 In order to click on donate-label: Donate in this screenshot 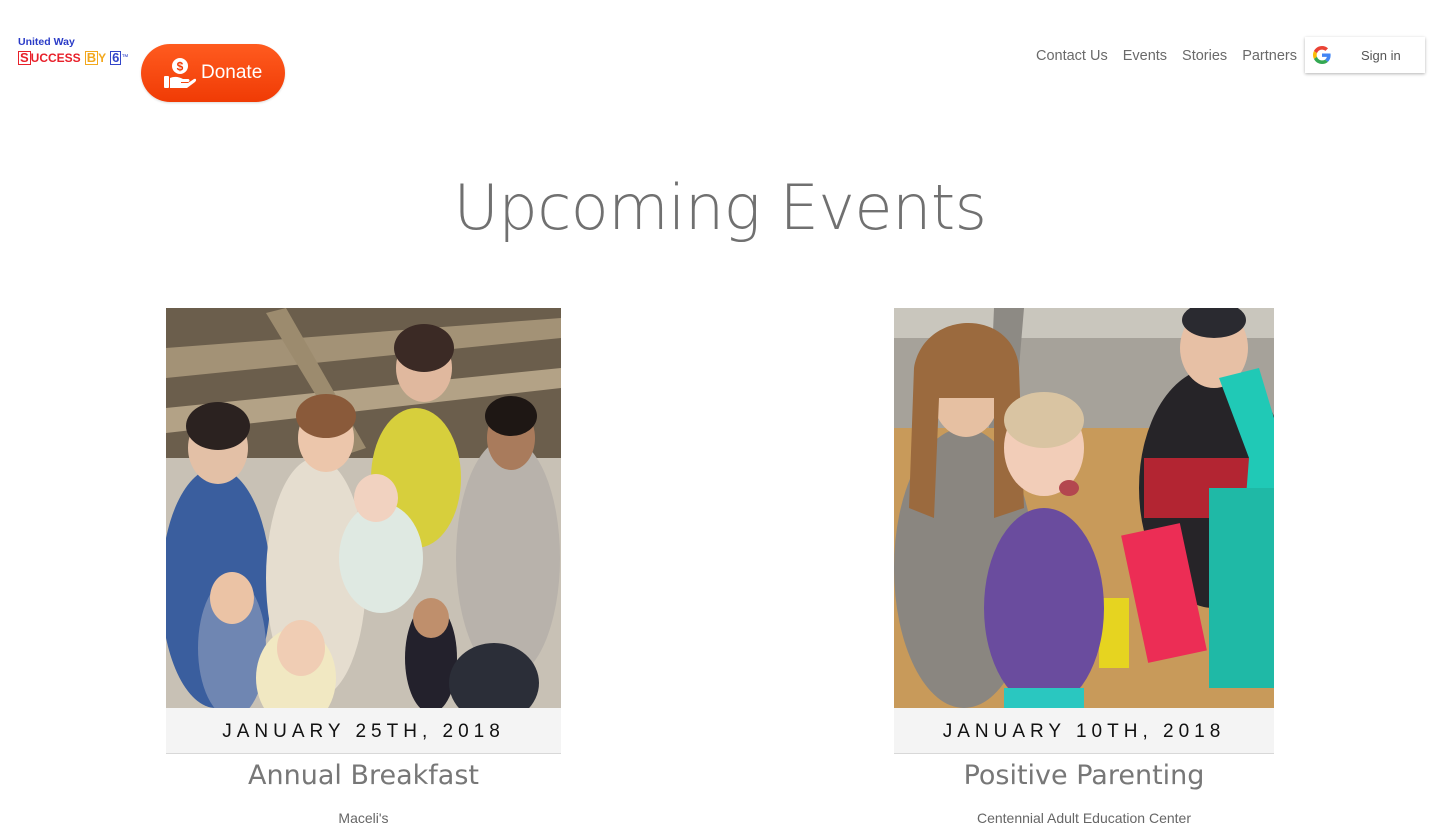, I will do `click(232, 72)`.